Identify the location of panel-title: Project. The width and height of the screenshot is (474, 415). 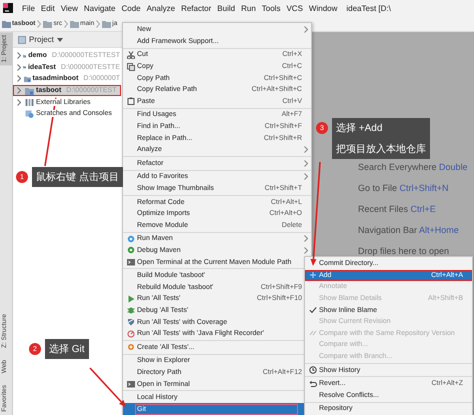
(41, 39).